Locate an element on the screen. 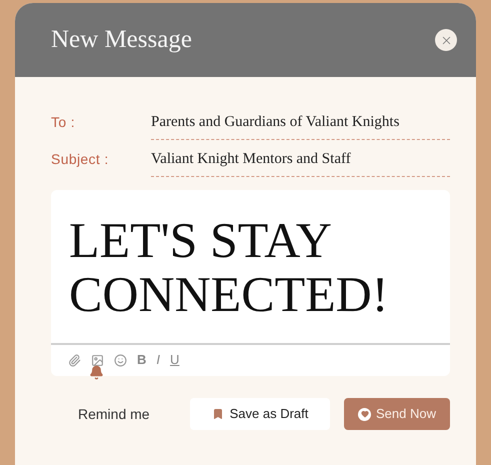 The image size is (491, 465). field-label: Subject : is located at coordinates (80, 159).